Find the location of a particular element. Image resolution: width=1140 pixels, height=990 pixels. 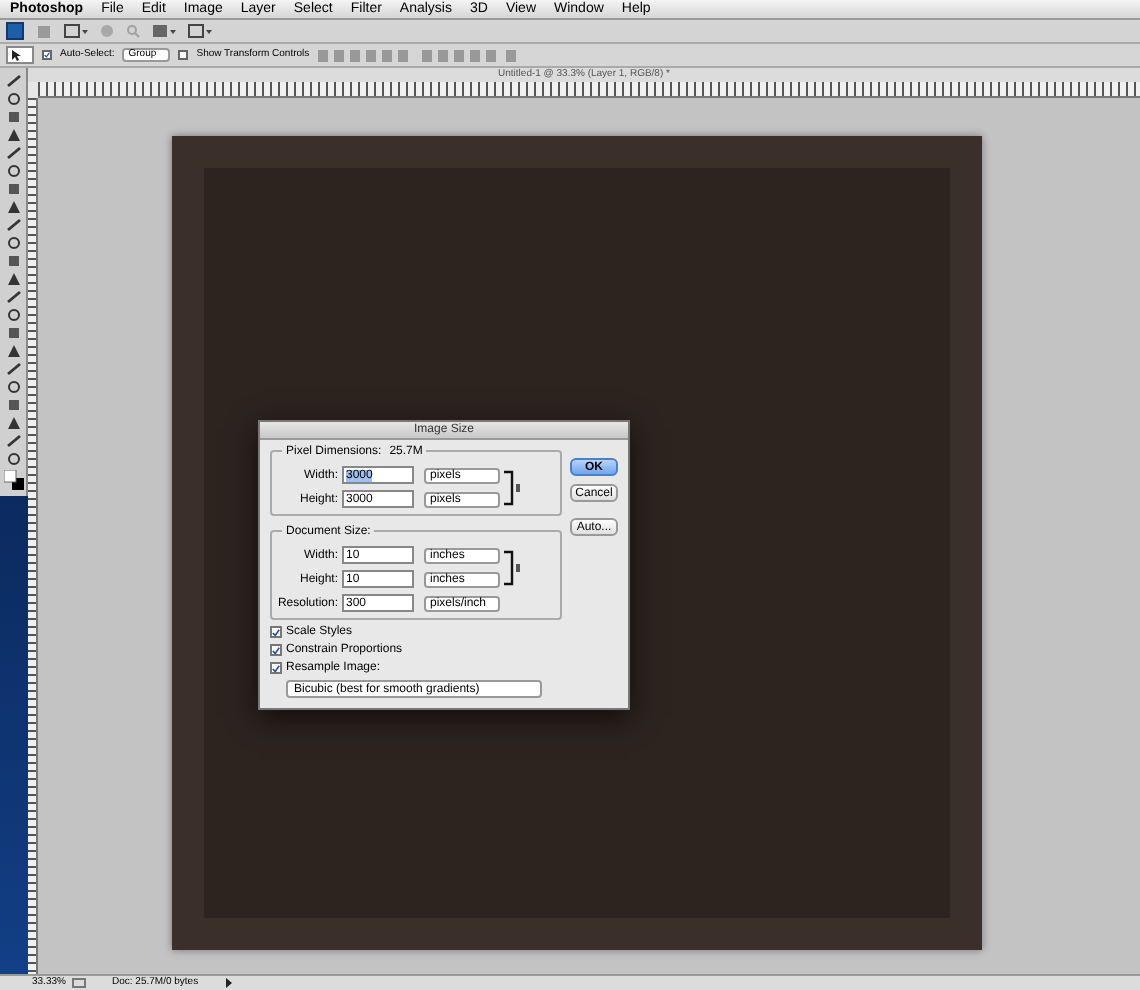

move-tool-icon is located at coordinates (20, 55).